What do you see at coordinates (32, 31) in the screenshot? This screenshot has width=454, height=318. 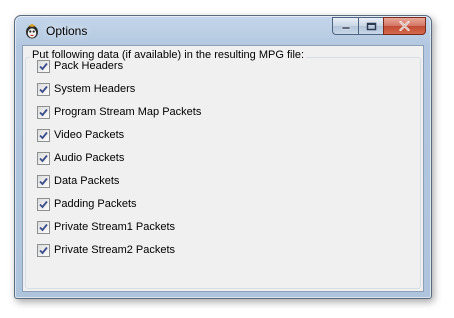 I see `app-mascot-icon` at bounding box center [32, 31].